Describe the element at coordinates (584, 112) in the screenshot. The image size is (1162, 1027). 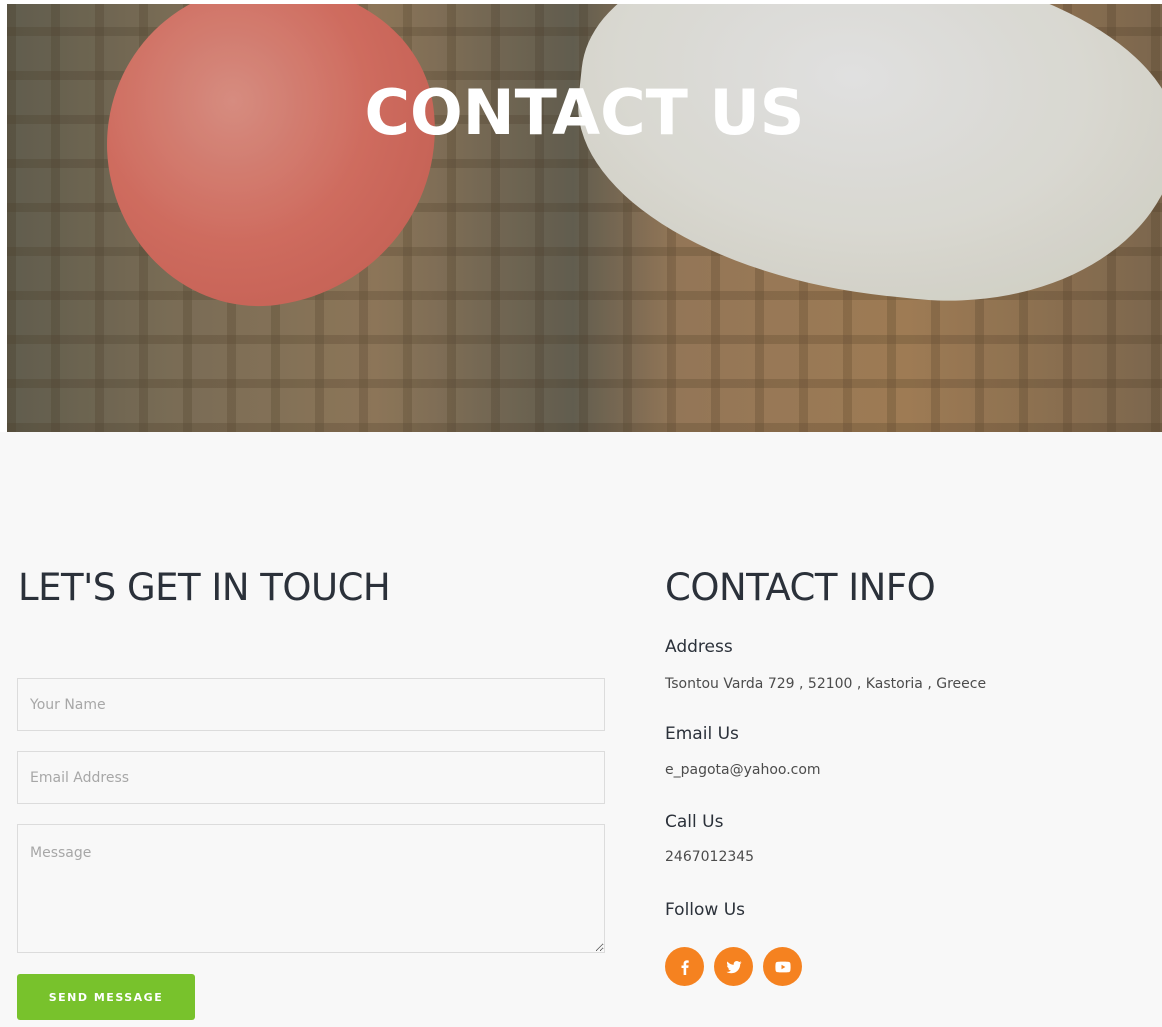
I see `hero-title: CONTACT US` at that location.